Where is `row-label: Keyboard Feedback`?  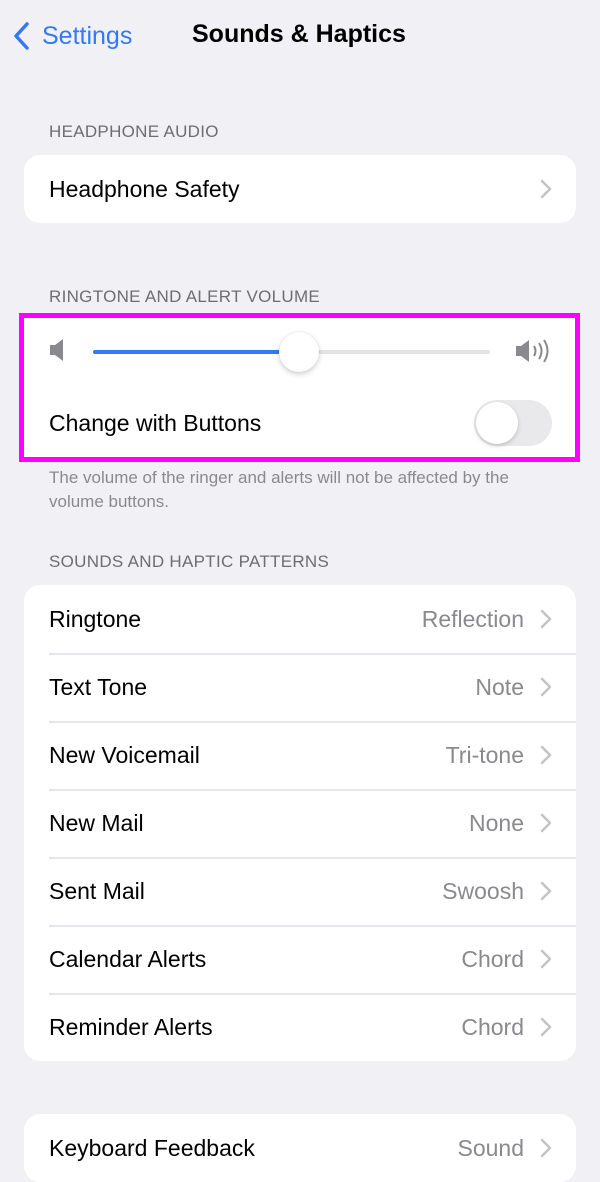
row-label: Keyboard Feedback is located at coordinates (152, 1147).